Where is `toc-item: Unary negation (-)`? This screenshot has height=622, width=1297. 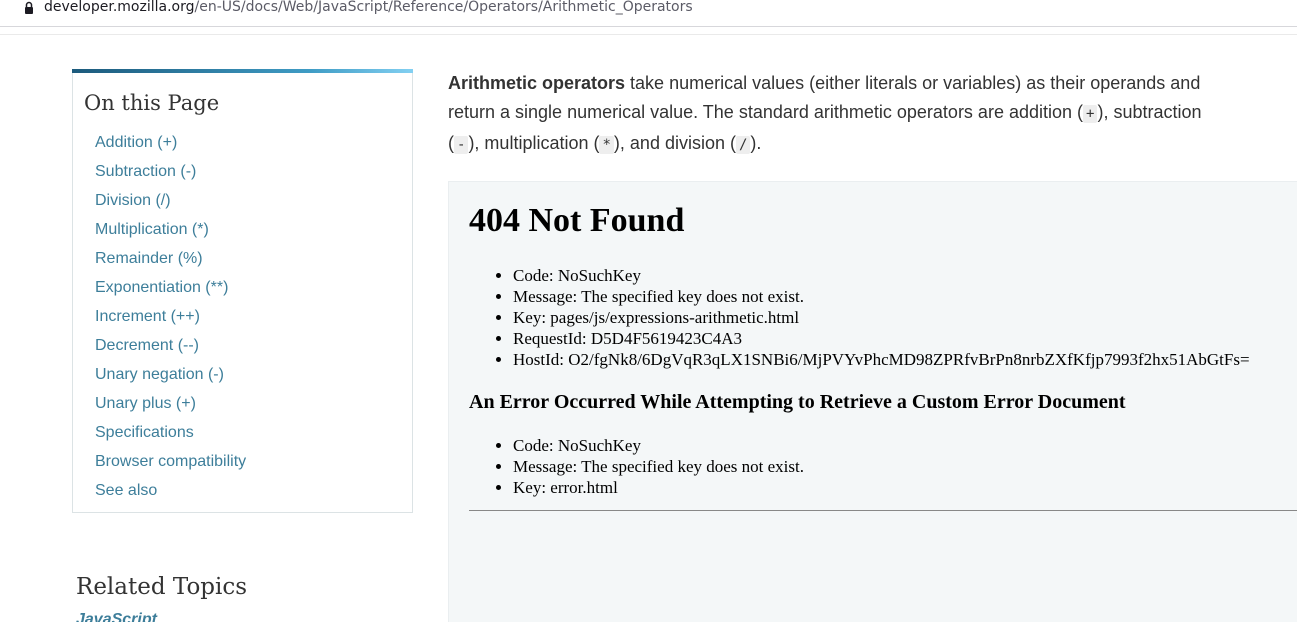 toc-item: Unary negation (-) is located at coordinates (170, 379).